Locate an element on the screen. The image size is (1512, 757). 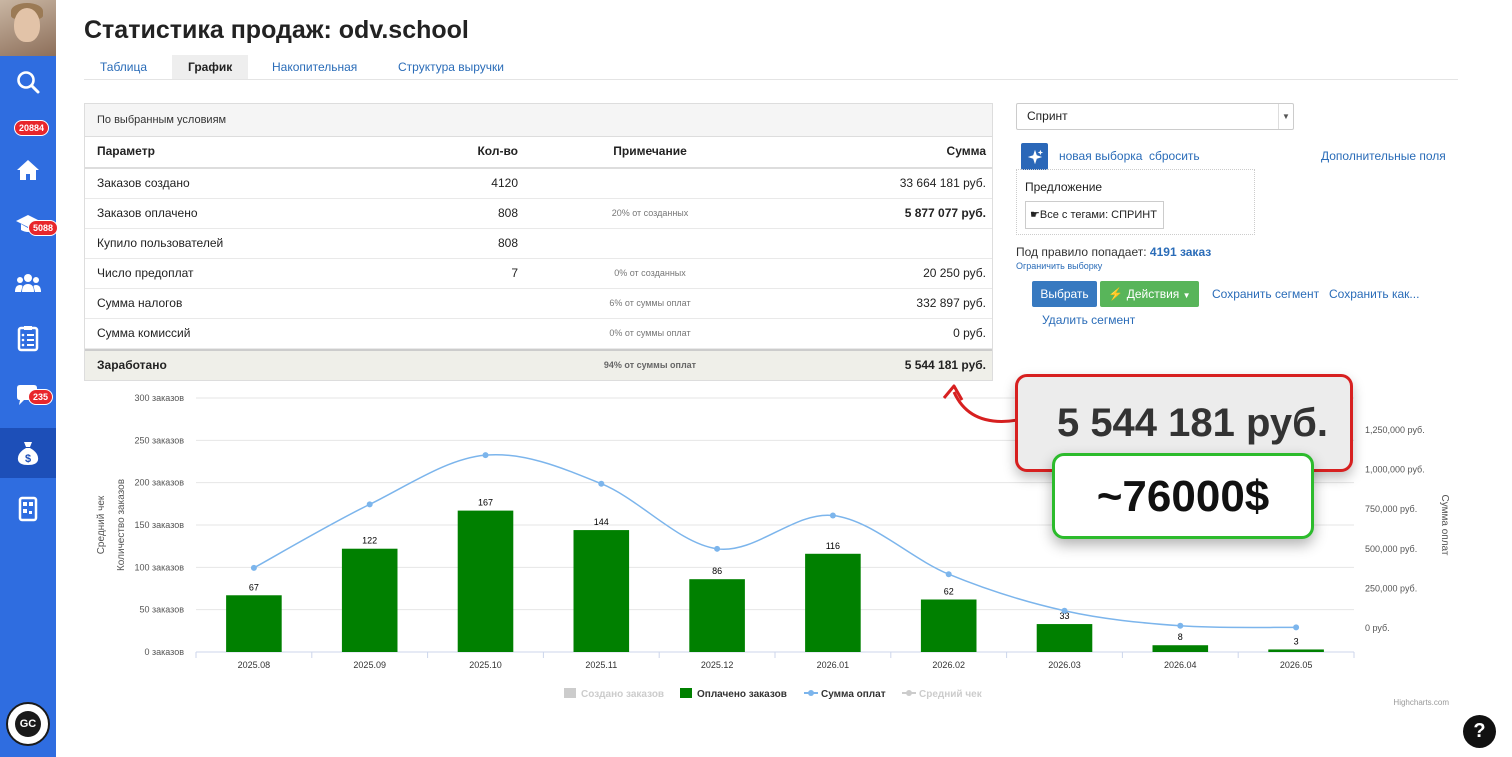
y-tick-label-right: 1,250,000 руб. is located at coordinates (1395, 430).